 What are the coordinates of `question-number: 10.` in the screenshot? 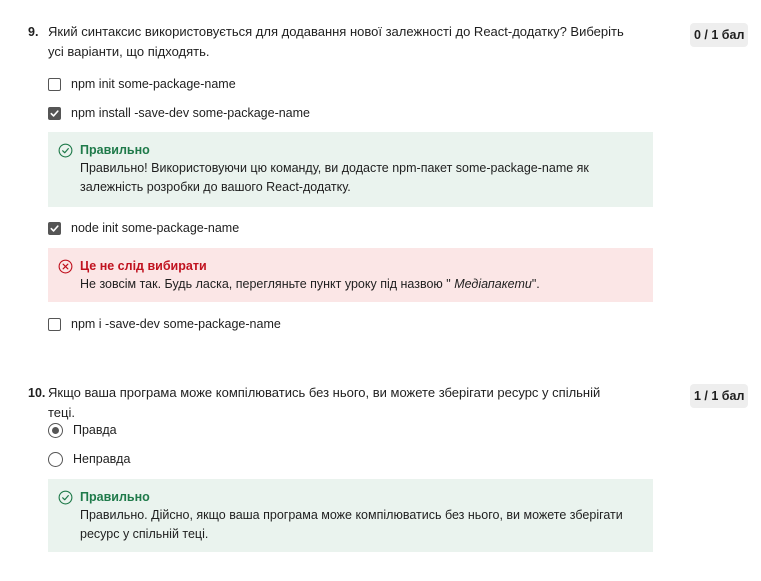 It's located at (37, 393).